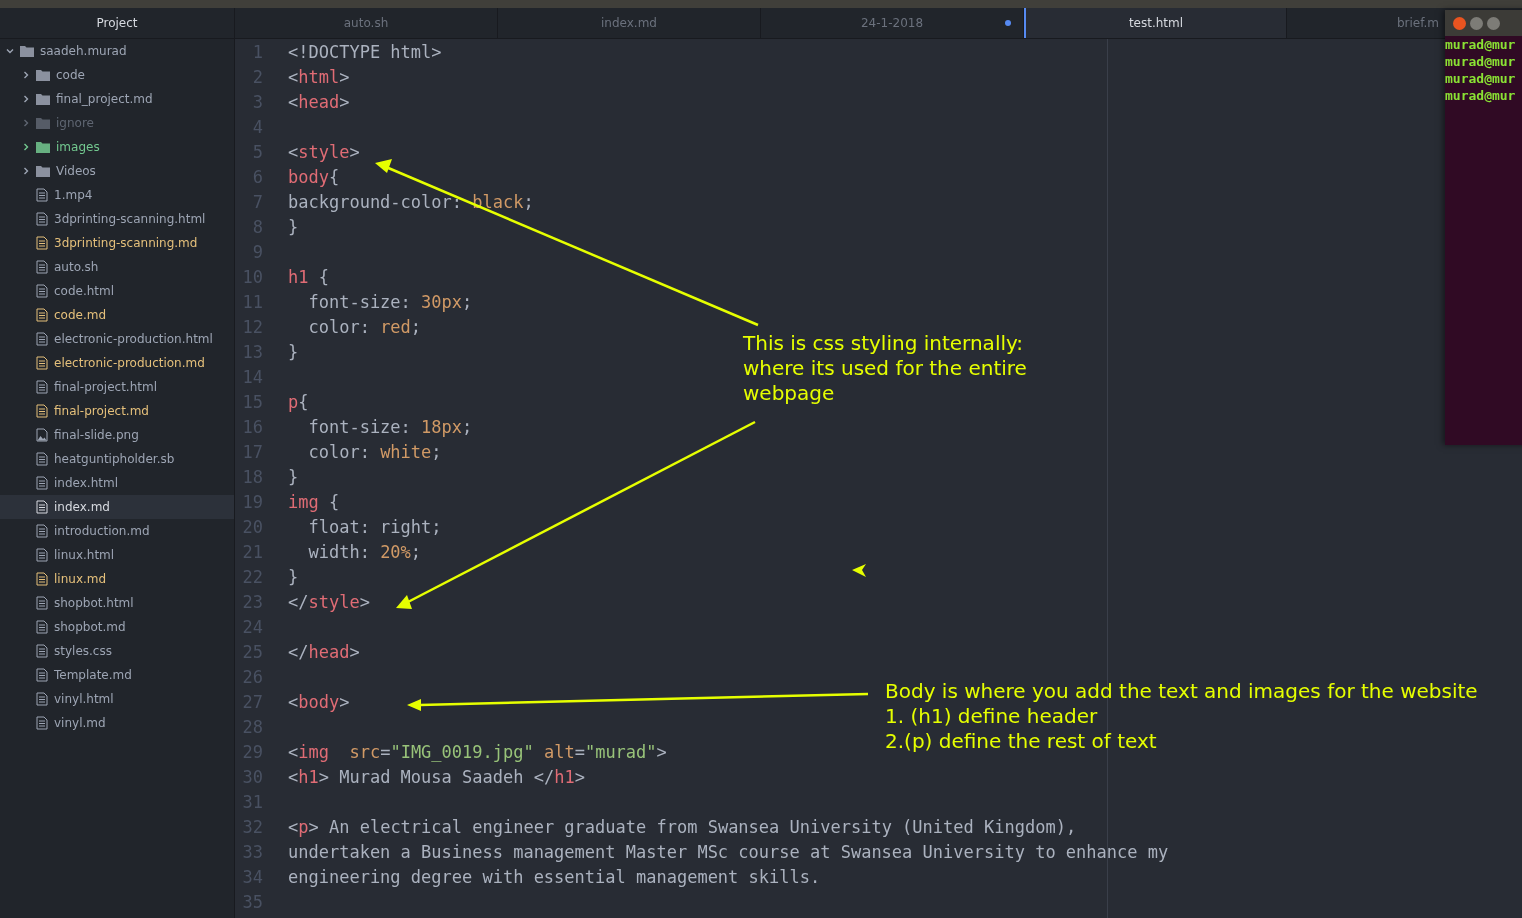 This screenshot has width=1522, height=918. I want to click on tree-item: 3dprinting-scanning.html, so click(117, 219).